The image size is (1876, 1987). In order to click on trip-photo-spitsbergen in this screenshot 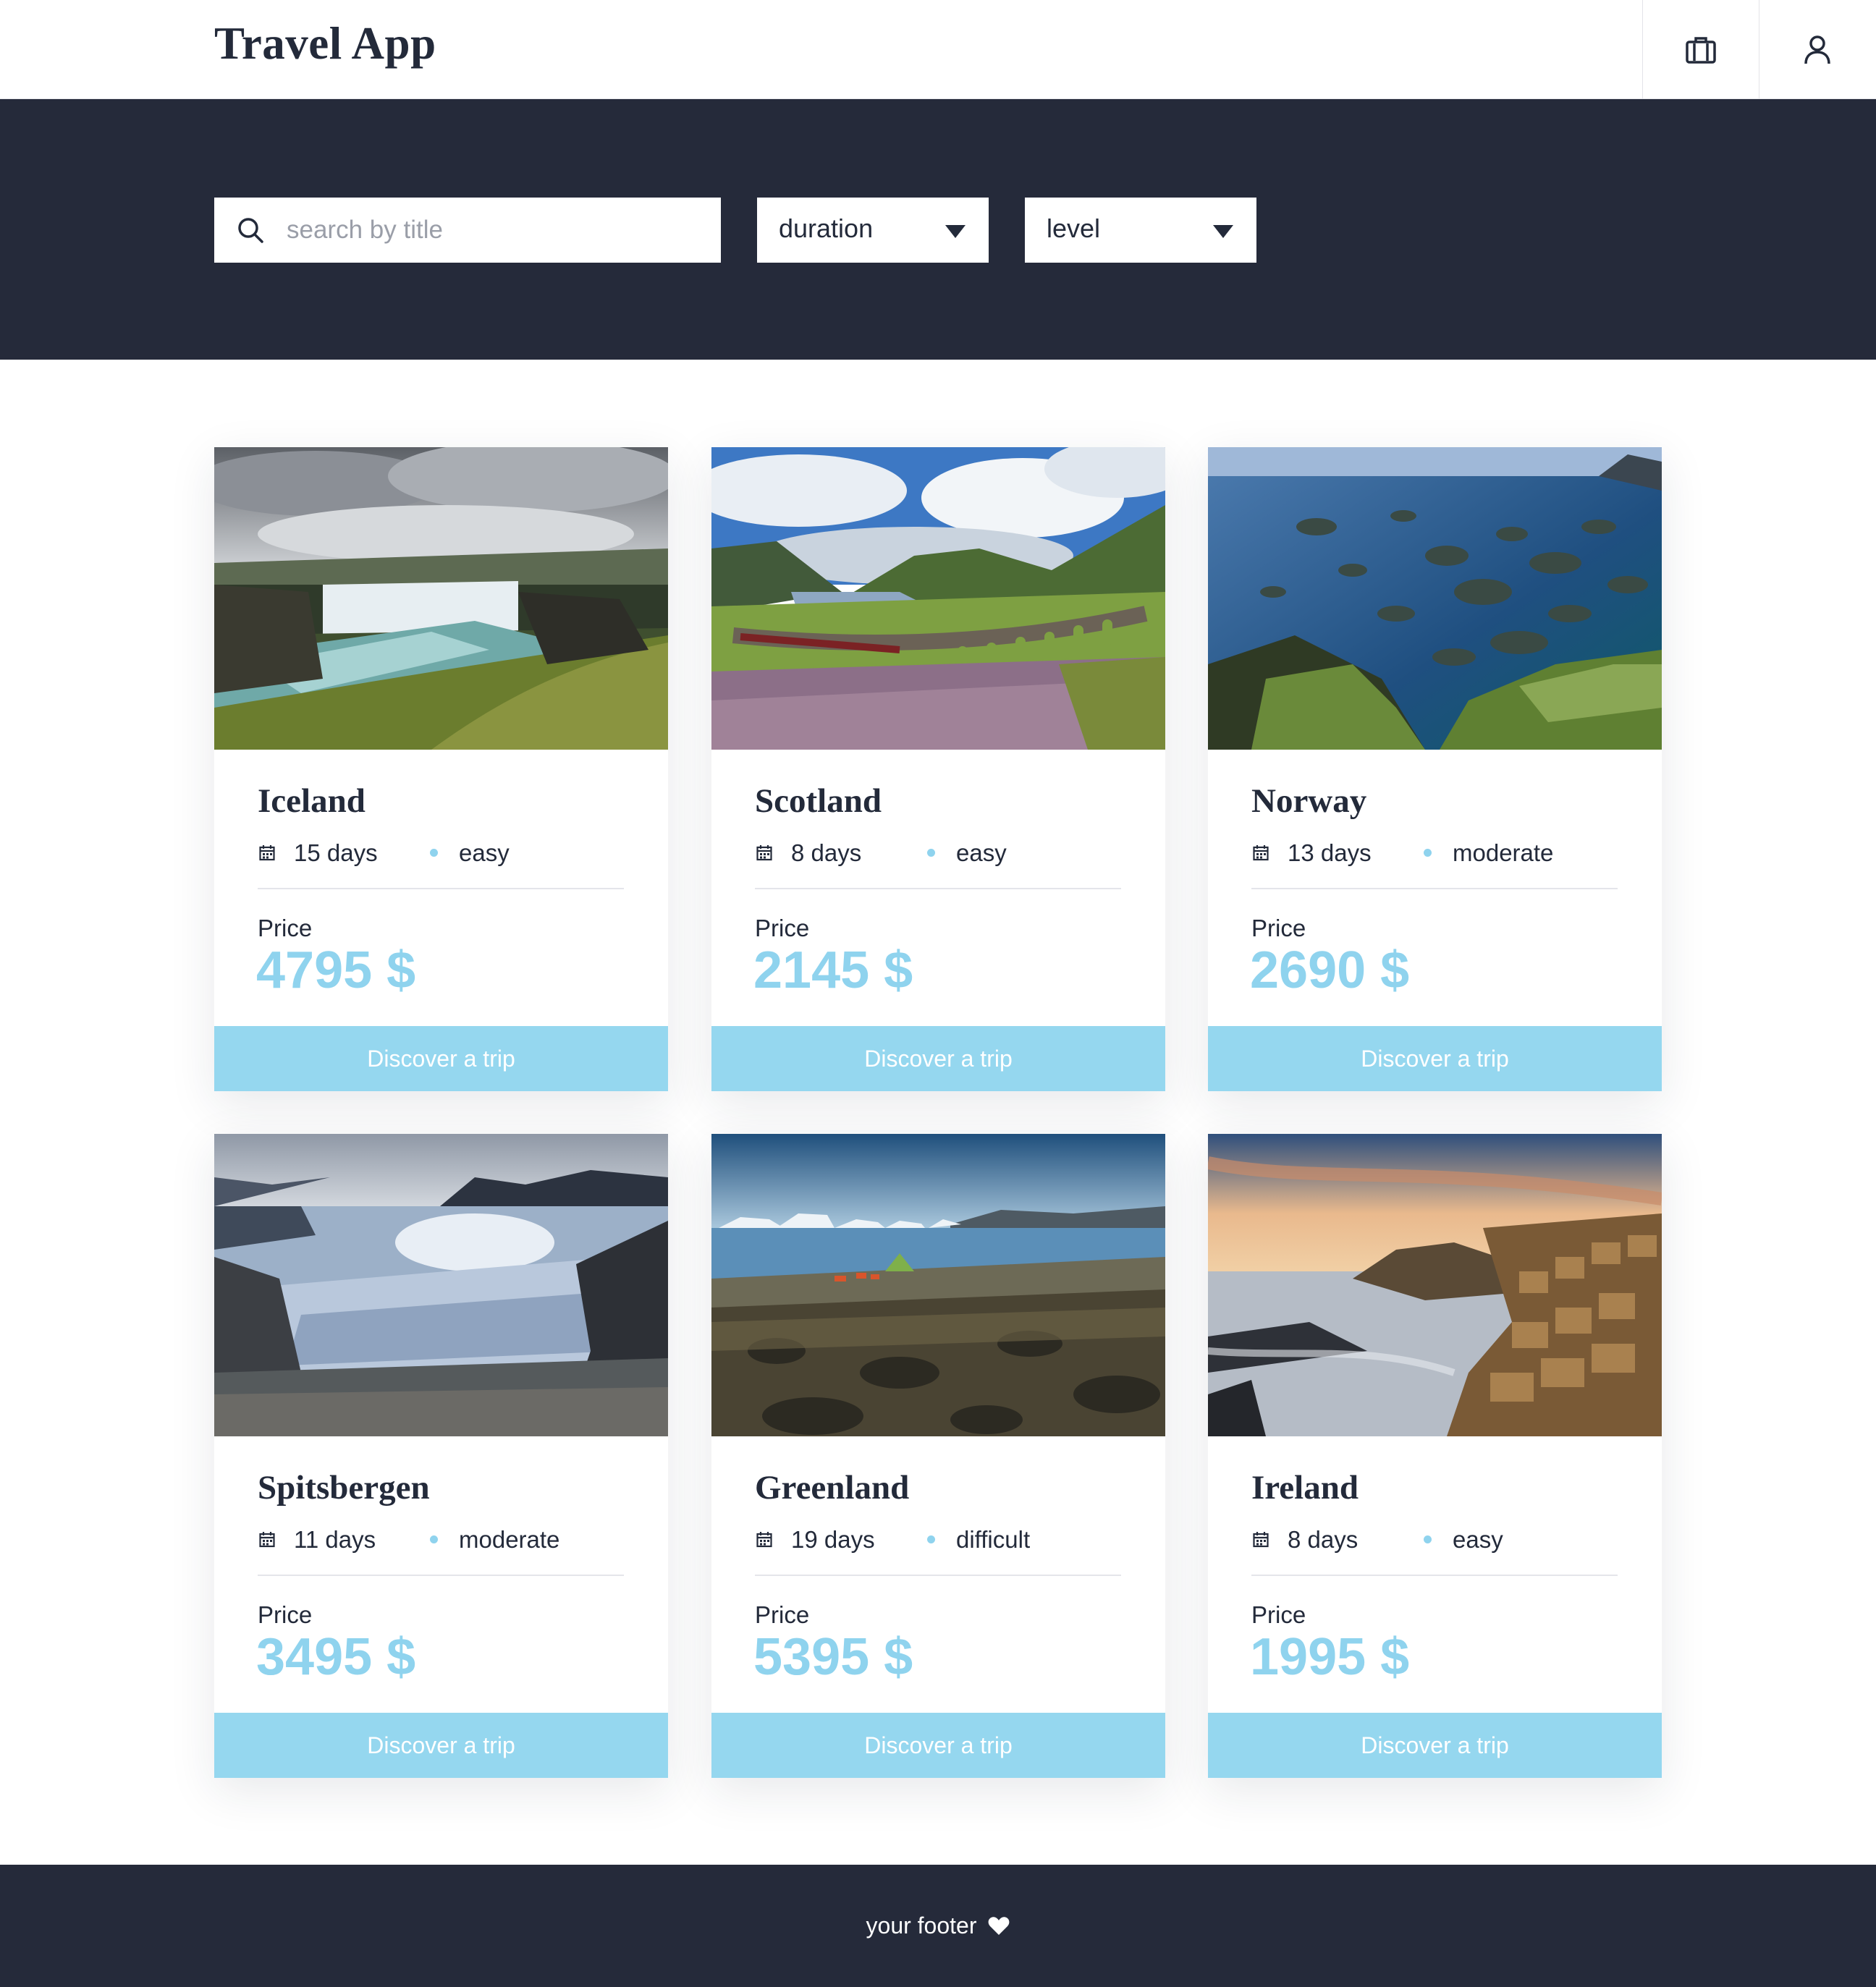, I will do `click(441, 1285)`.